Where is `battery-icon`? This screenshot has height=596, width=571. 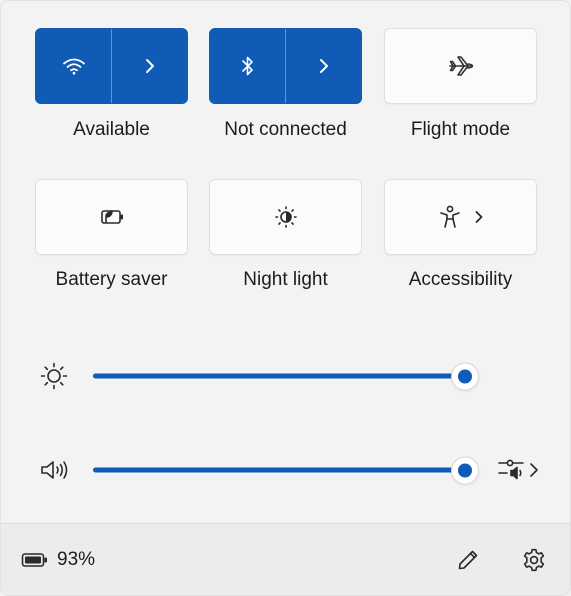 battery-icon is located at coordinates (35, 560).